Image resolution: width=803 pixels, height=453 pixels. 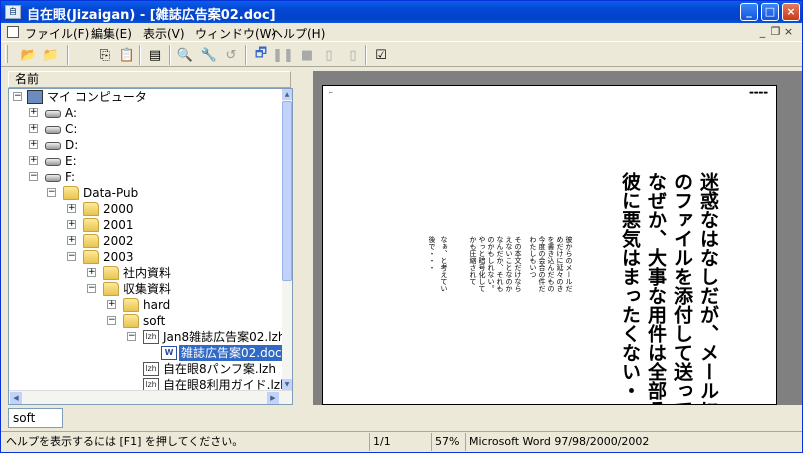 What do you see at coordinates (509, 264) in the screenshot?
I see `preview-small-line: えないことなのか` at bounding box center [509, 264].